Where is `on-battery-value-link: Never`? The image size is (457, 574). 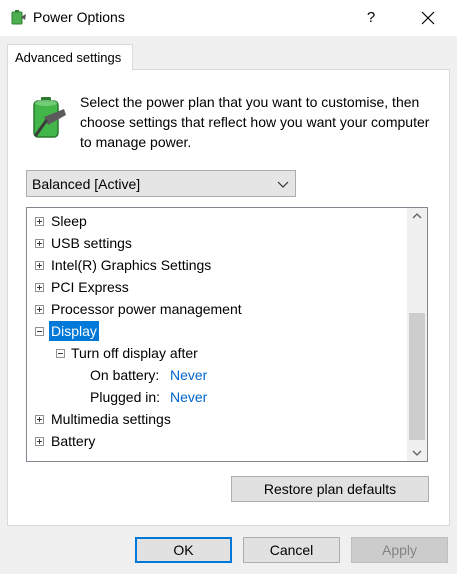
on-battery-value-link: Never is located at coordinates (188, 375).